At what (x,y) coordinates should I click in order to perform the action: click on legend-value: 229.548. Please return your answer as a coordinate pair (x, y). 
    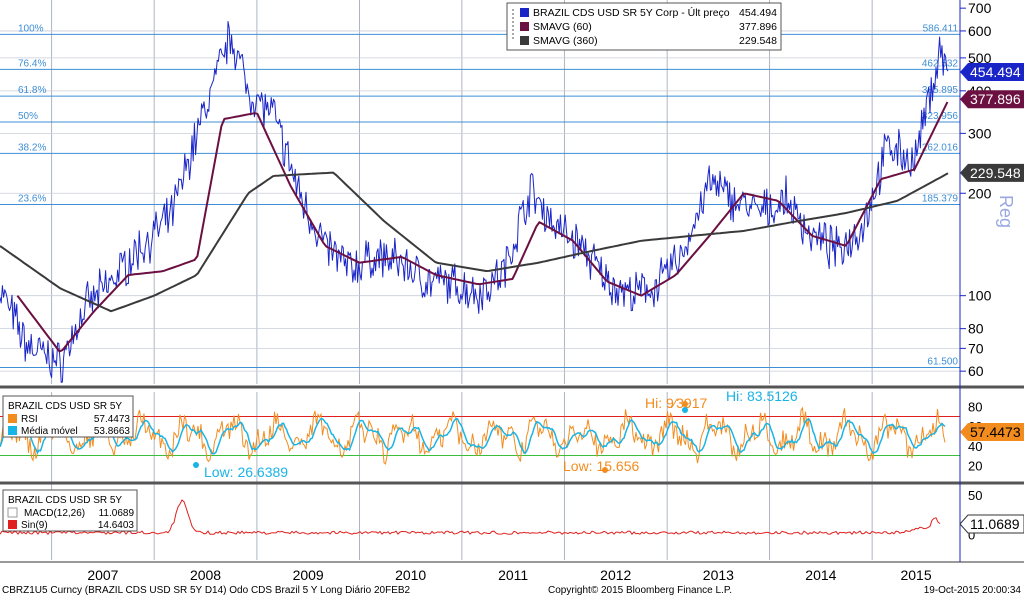
    Looking at the image, I should click on (758, 41).